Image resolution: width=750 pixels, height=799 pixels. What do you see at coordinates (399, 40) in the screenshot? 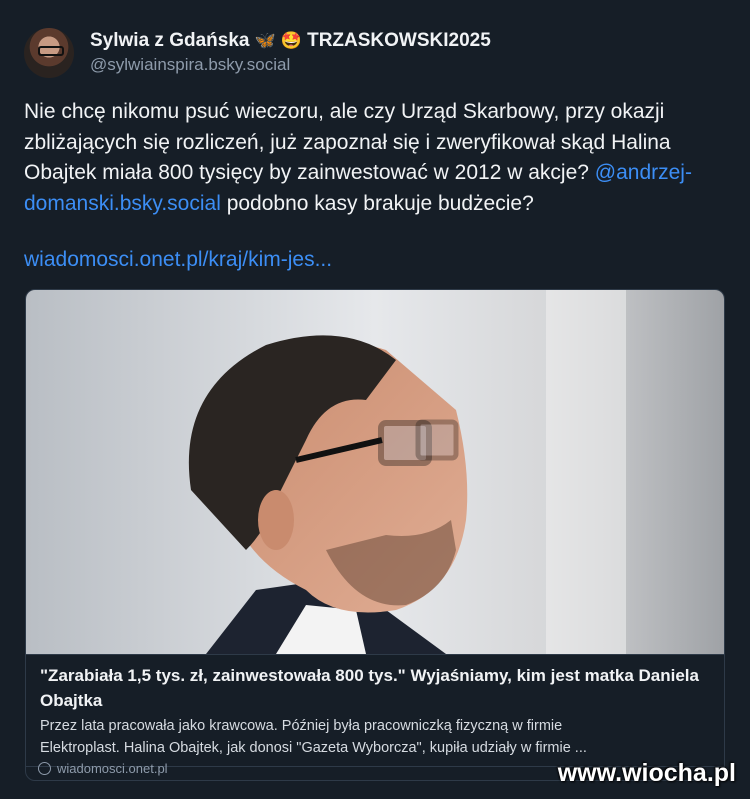
I see `name-badge: TRZASKOWSKI2025` at bounding box center [399, 40].